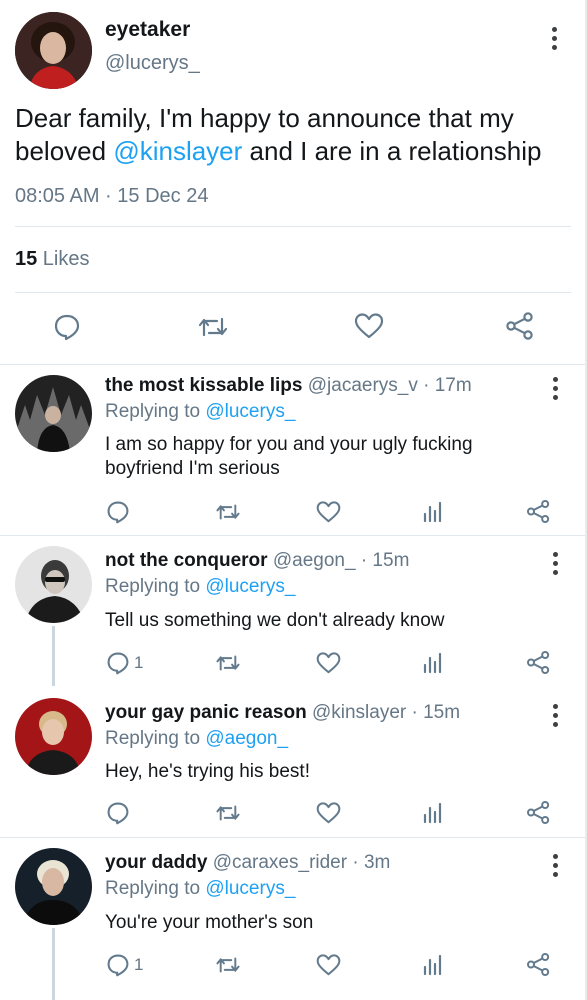 The image size is (587, 1000). Describe the element at coordinates (147, 30) in the screenshot. I see `display-name: eyetaker` at that location.